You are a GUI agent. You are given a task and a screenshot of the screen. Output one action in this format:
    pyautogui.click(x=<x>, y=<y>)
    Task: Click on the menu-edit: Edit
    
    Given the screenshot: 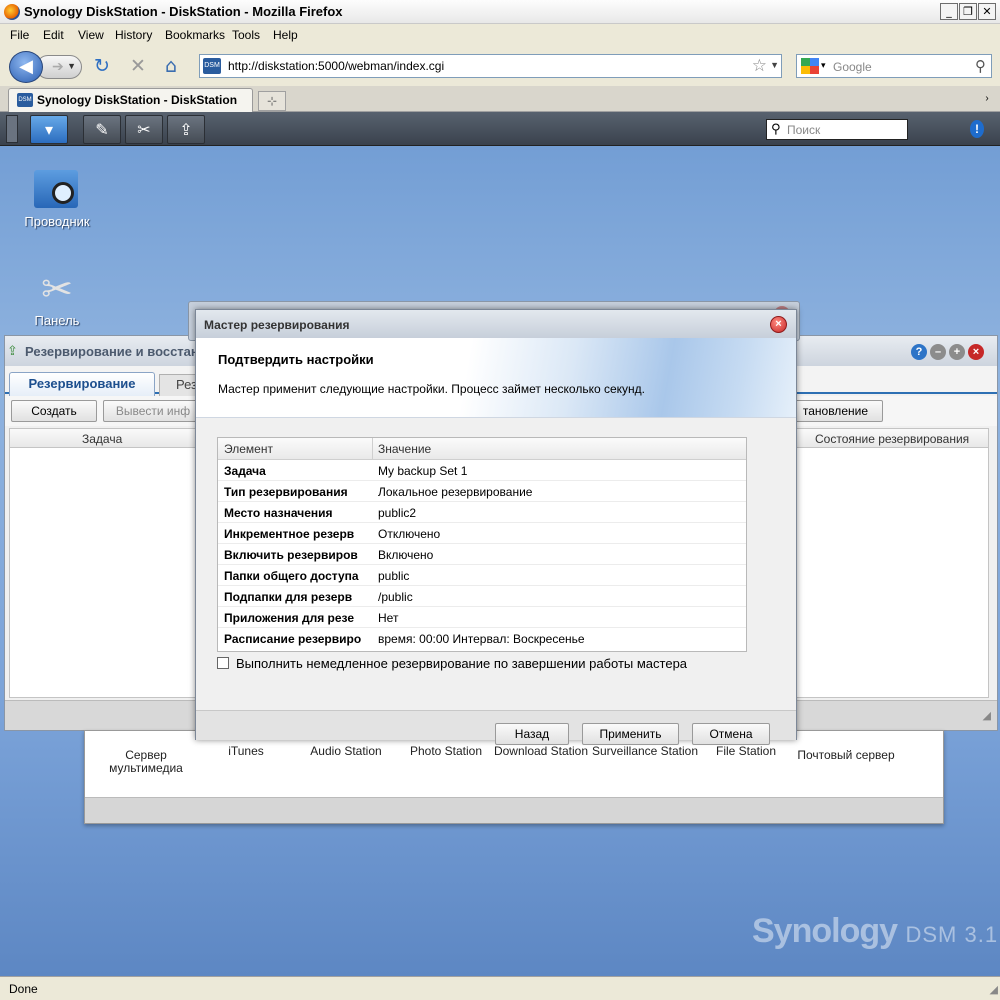 What is the action you would take?
    pyautogui.click(x=53, y=35)
    